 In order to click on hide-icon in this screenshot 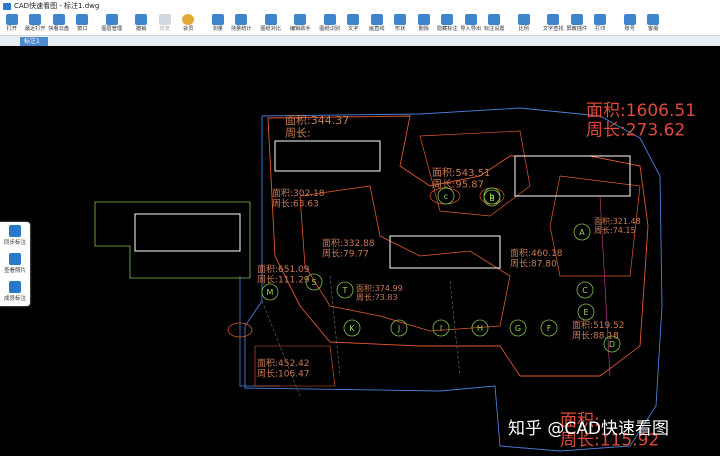, I will do `click(447, 19)`.